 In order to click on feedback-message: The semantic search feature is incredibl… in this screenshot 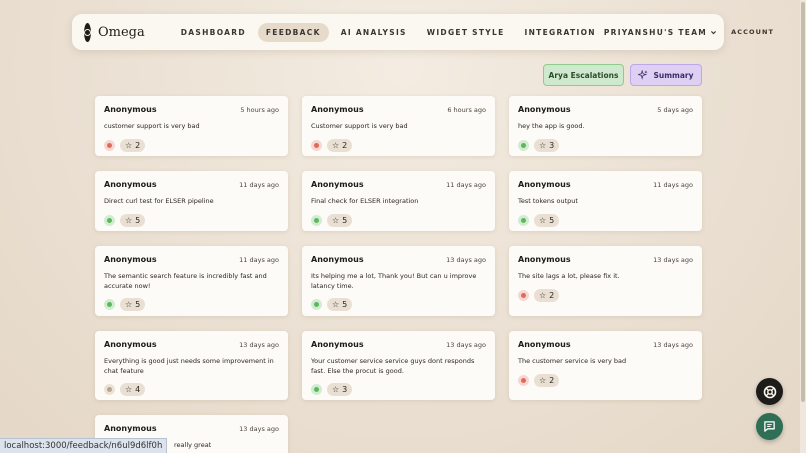, I will do `click(185, 281)`.